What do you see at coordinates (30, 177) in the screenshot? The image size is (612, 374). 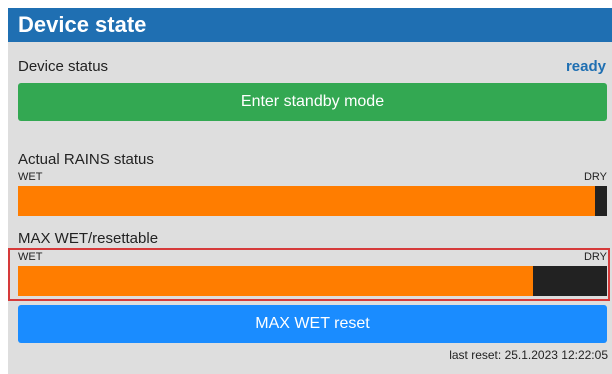 I see `rains-scale-wet-label: WET` at bounding box center [30, 177].